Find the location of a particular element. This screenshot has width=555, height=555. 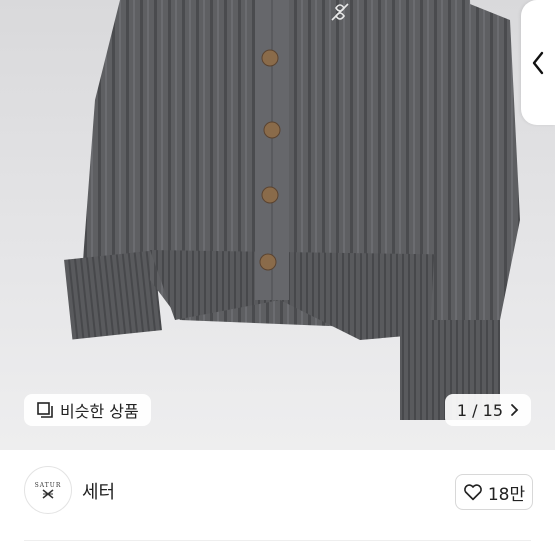

similar-products-button: 비슷한 상품 is located at coordinates (87, 410).